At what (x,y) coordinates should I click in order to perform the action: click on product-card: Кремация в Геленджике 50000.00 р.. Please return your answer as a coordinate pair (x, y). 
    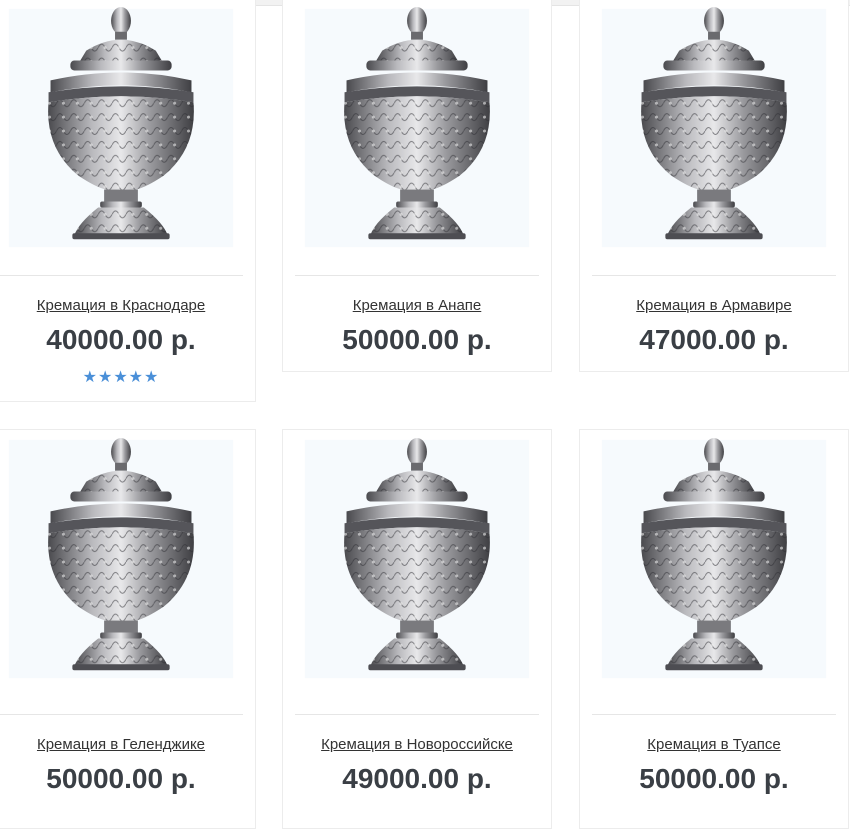
    Looking at the image, I should click on (128, 629).